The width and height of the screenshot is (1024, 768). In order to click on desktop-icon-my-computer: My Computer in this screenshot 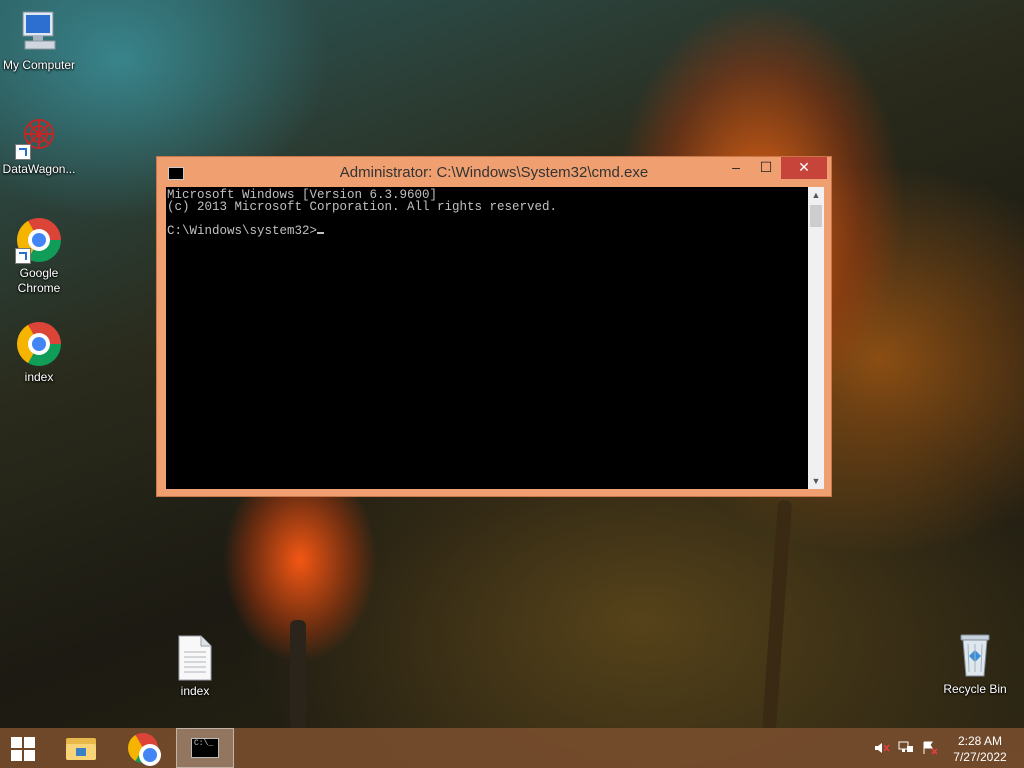, I will do `click(39, 40)`.